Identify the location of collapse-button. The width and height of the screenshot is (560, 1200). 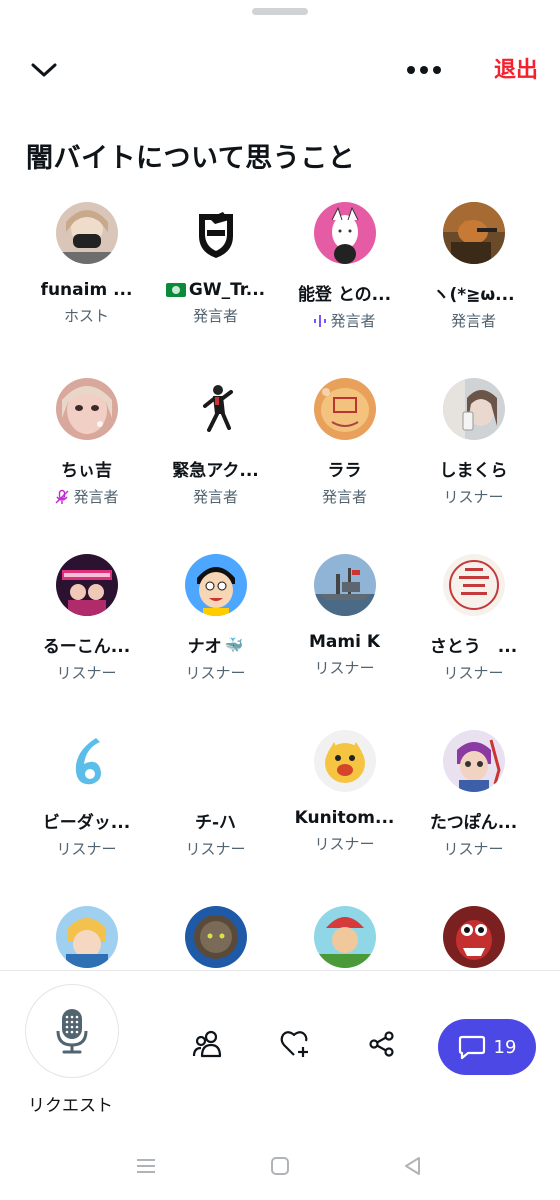
(44, 70).